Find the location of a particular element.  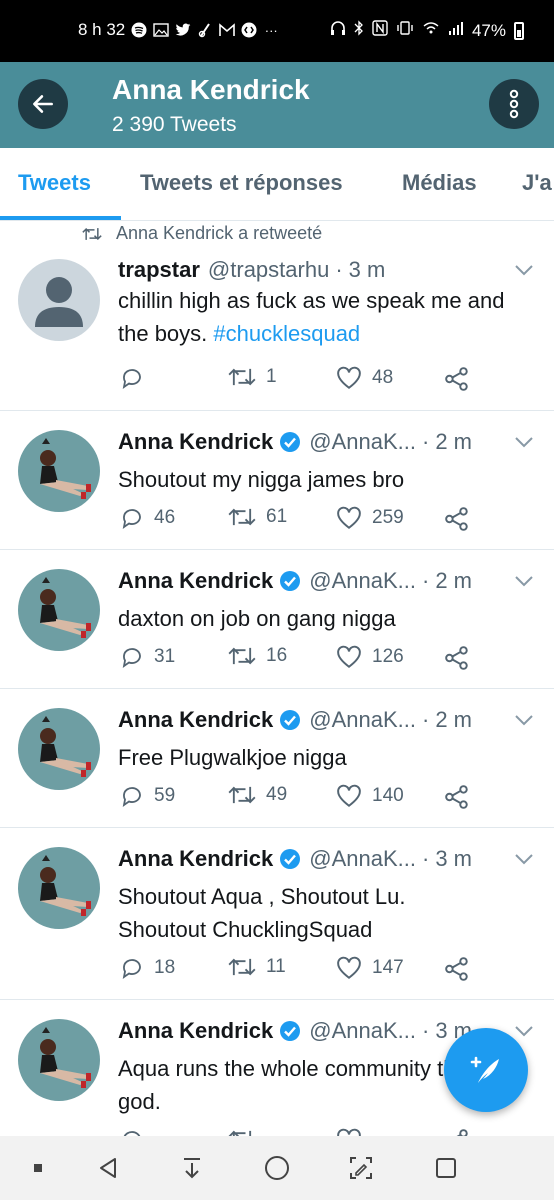

like-count: 140 is located at coordinates (388, 795).